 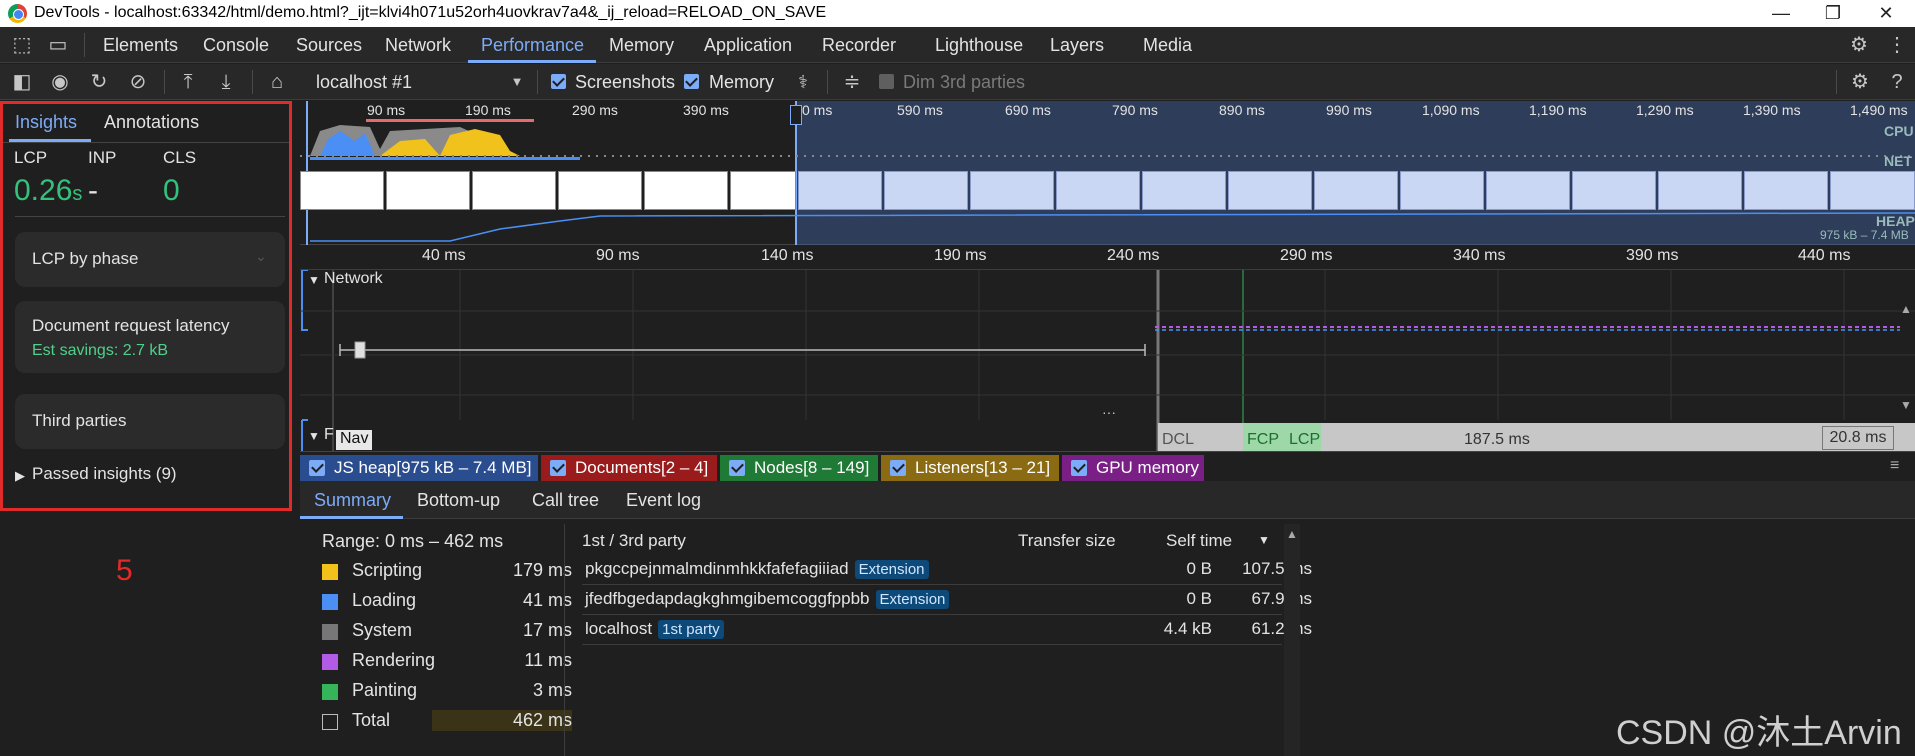 What do you see at coordinates (1199, 541) in the screenshot?
I see `col-header-self-time: Self time` at bounding box center [1199, 541].